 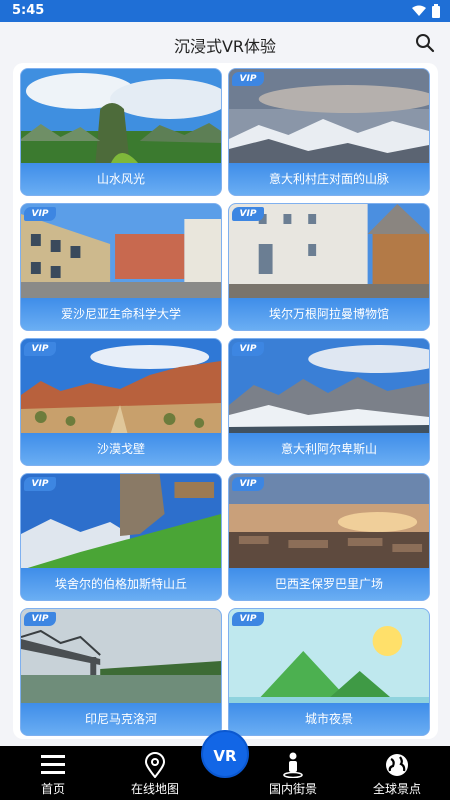 What do you see at coordinates (329, 719) in the screenshot?
I see `scene-title: 城市夜景` at bounding box center [329, 719].